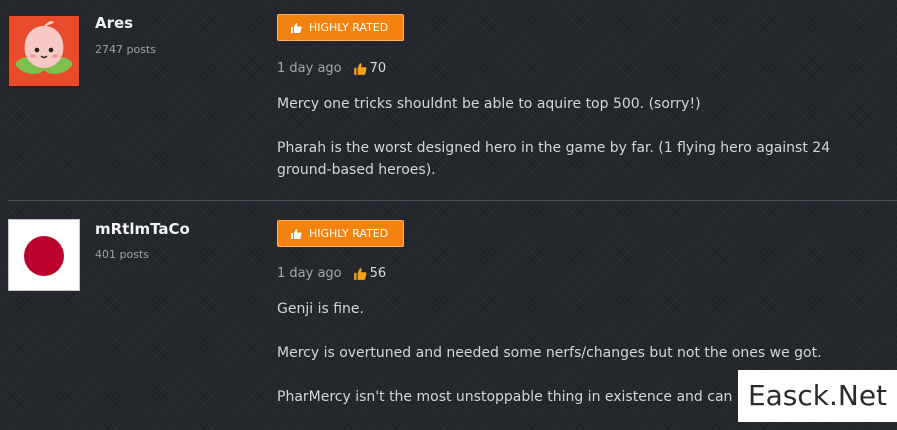  What do you see at coordinates (378, 68) in the screenshot?
I see `like-count-value: 70` at bounding box center [378, 68].